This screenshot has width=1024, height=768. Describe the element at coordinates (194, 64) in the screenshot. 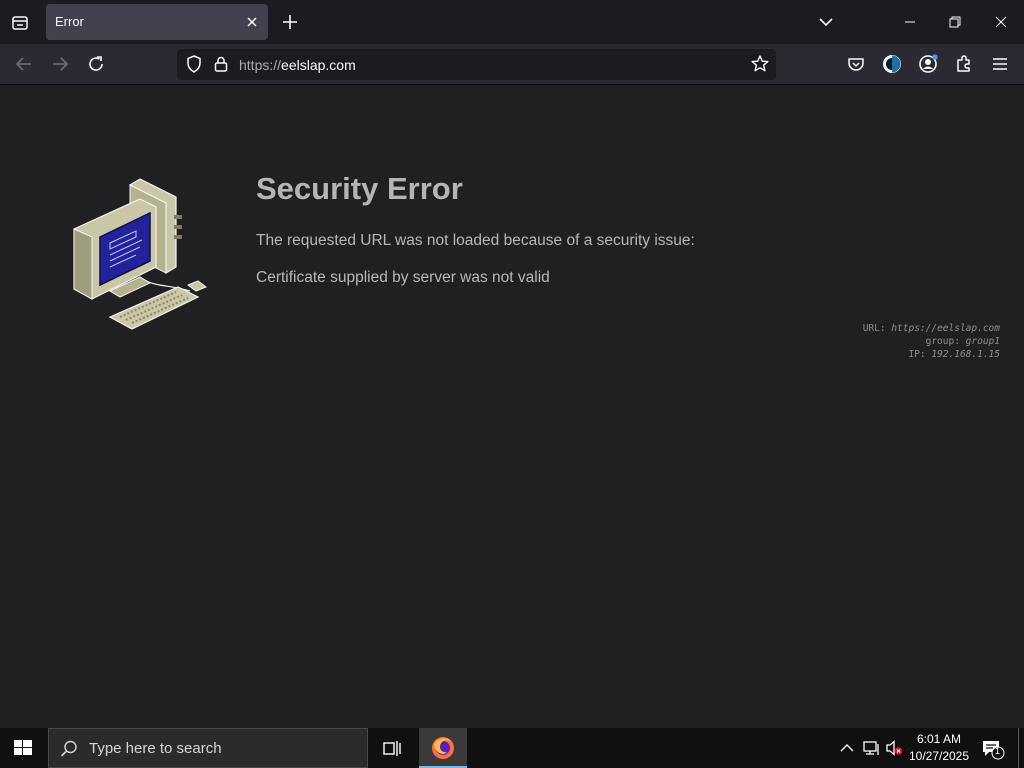

I see `shield-icon` at that location.